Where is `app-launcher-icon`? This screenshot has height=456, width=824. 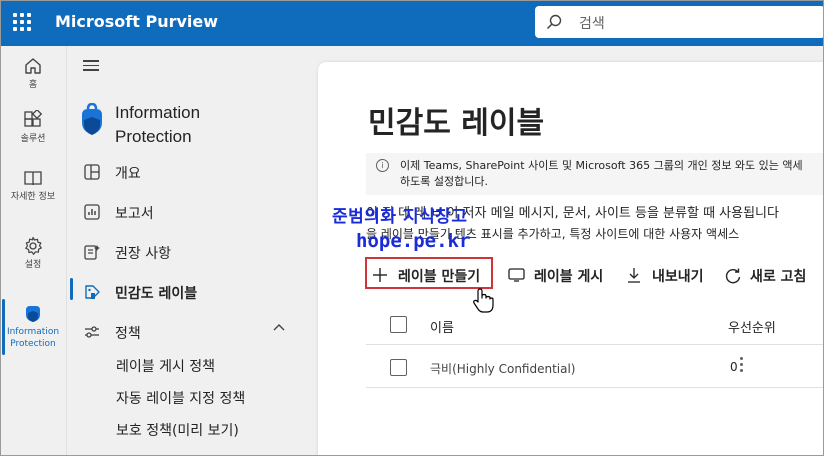
app-launcher-icon is located at coordinates (22, 22).